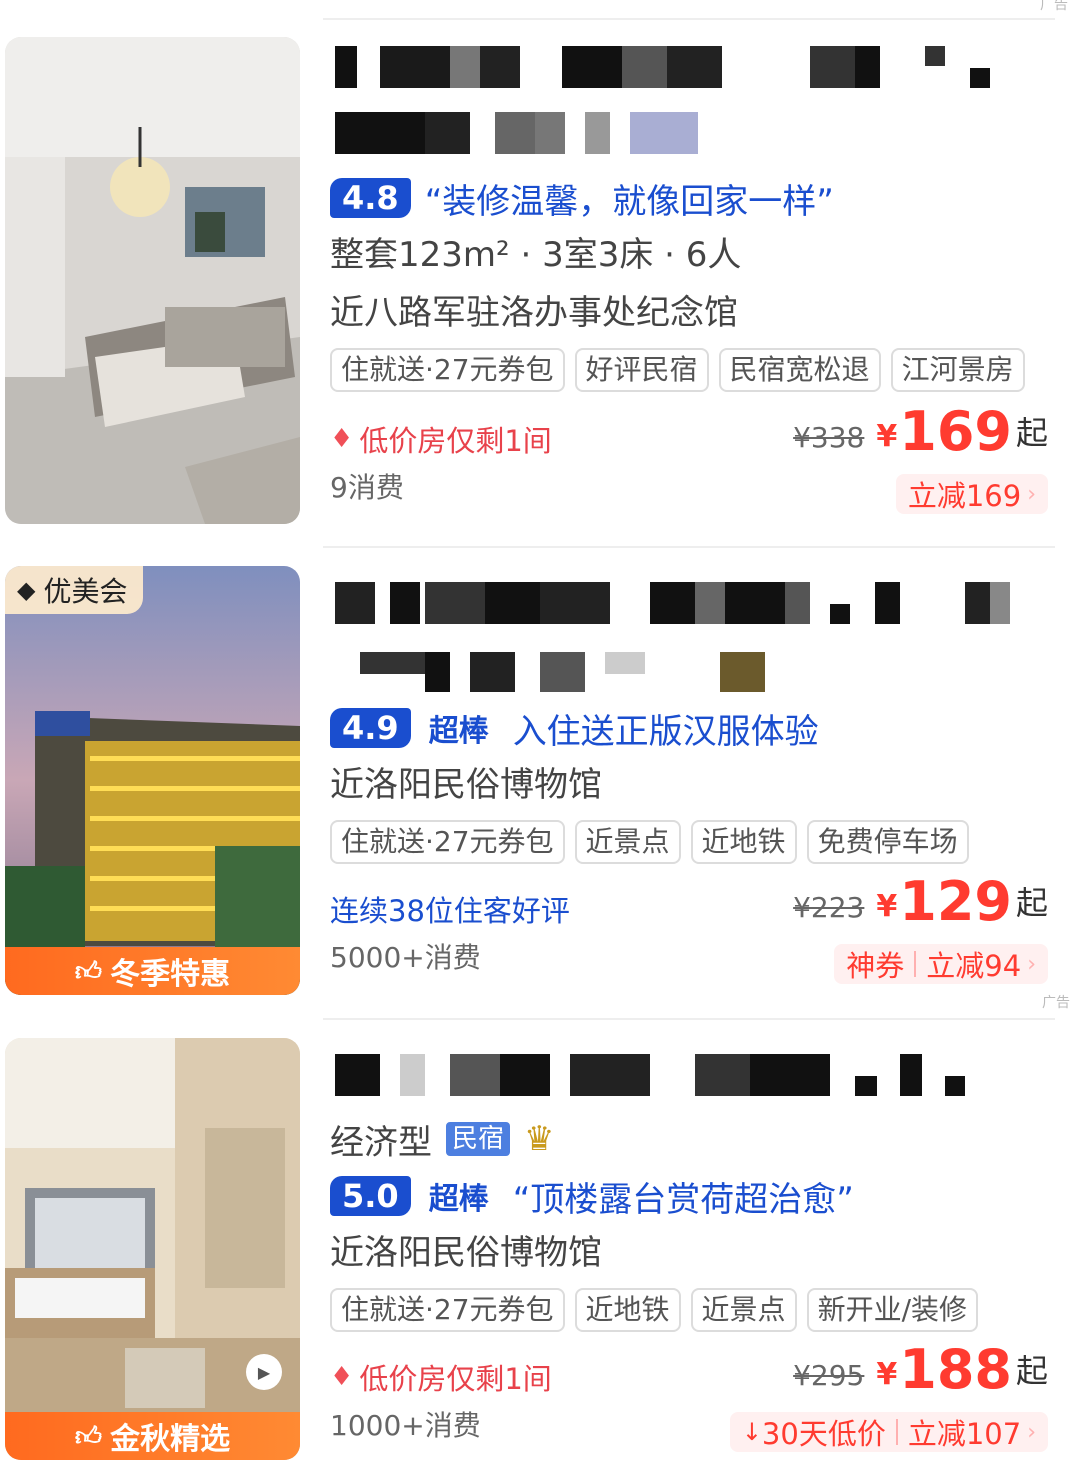  I want to click on current-price: 169, so click(955, 431).